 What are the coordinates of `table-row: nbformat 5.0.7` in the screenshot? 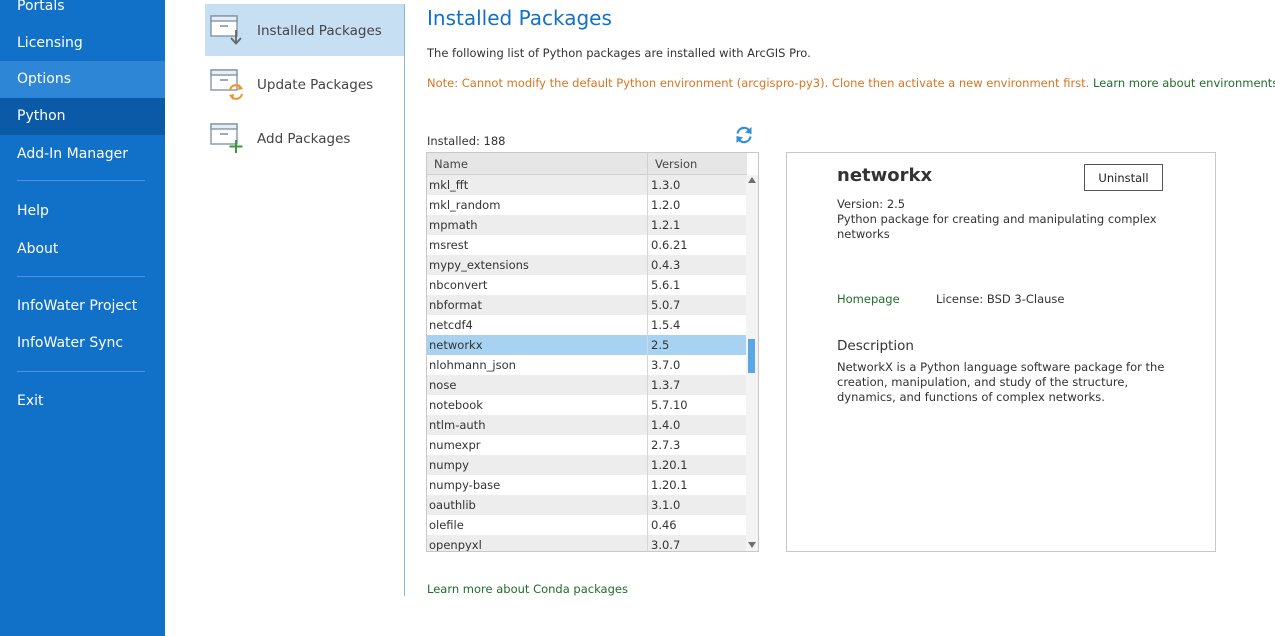 It's located at (587, 305).